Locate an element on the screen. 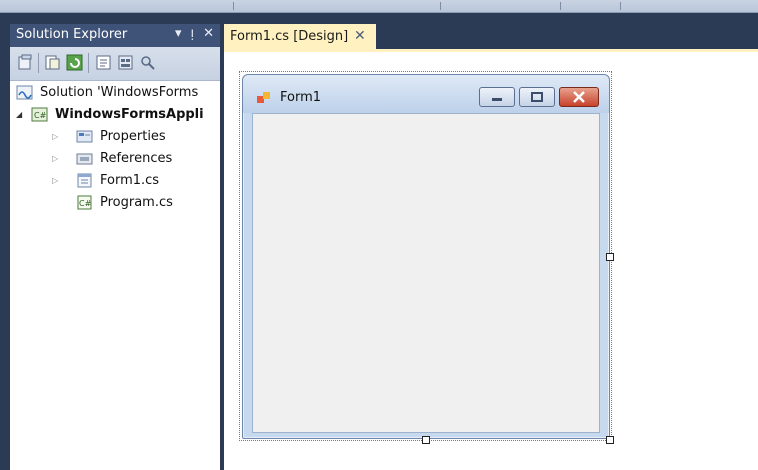 Image resolution: width=758 pixels, height=470 pixels. resize-handle-bottom is located at coordinates (426, 440).